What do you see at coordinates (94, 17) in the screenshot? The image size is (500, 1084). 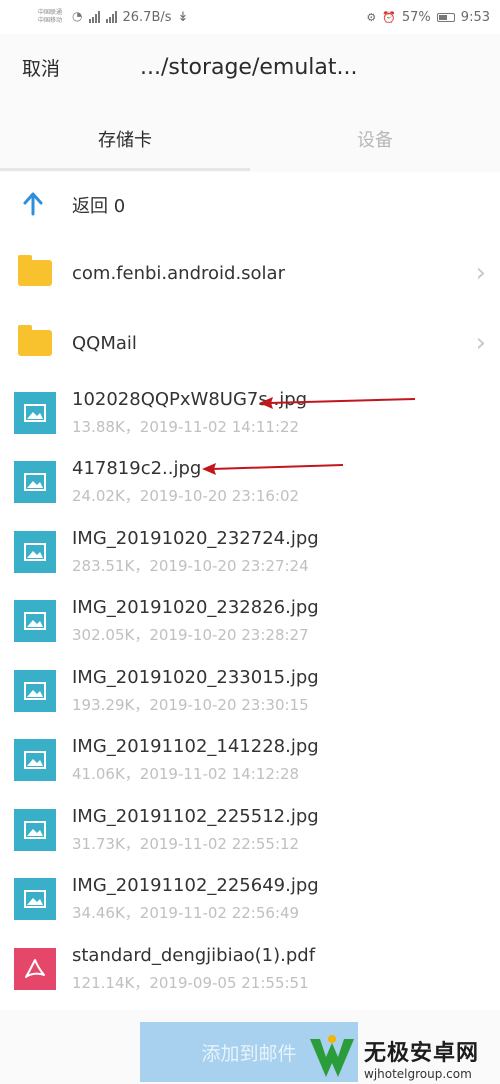 I see `signal-icon` at bounding box center [94, 17].